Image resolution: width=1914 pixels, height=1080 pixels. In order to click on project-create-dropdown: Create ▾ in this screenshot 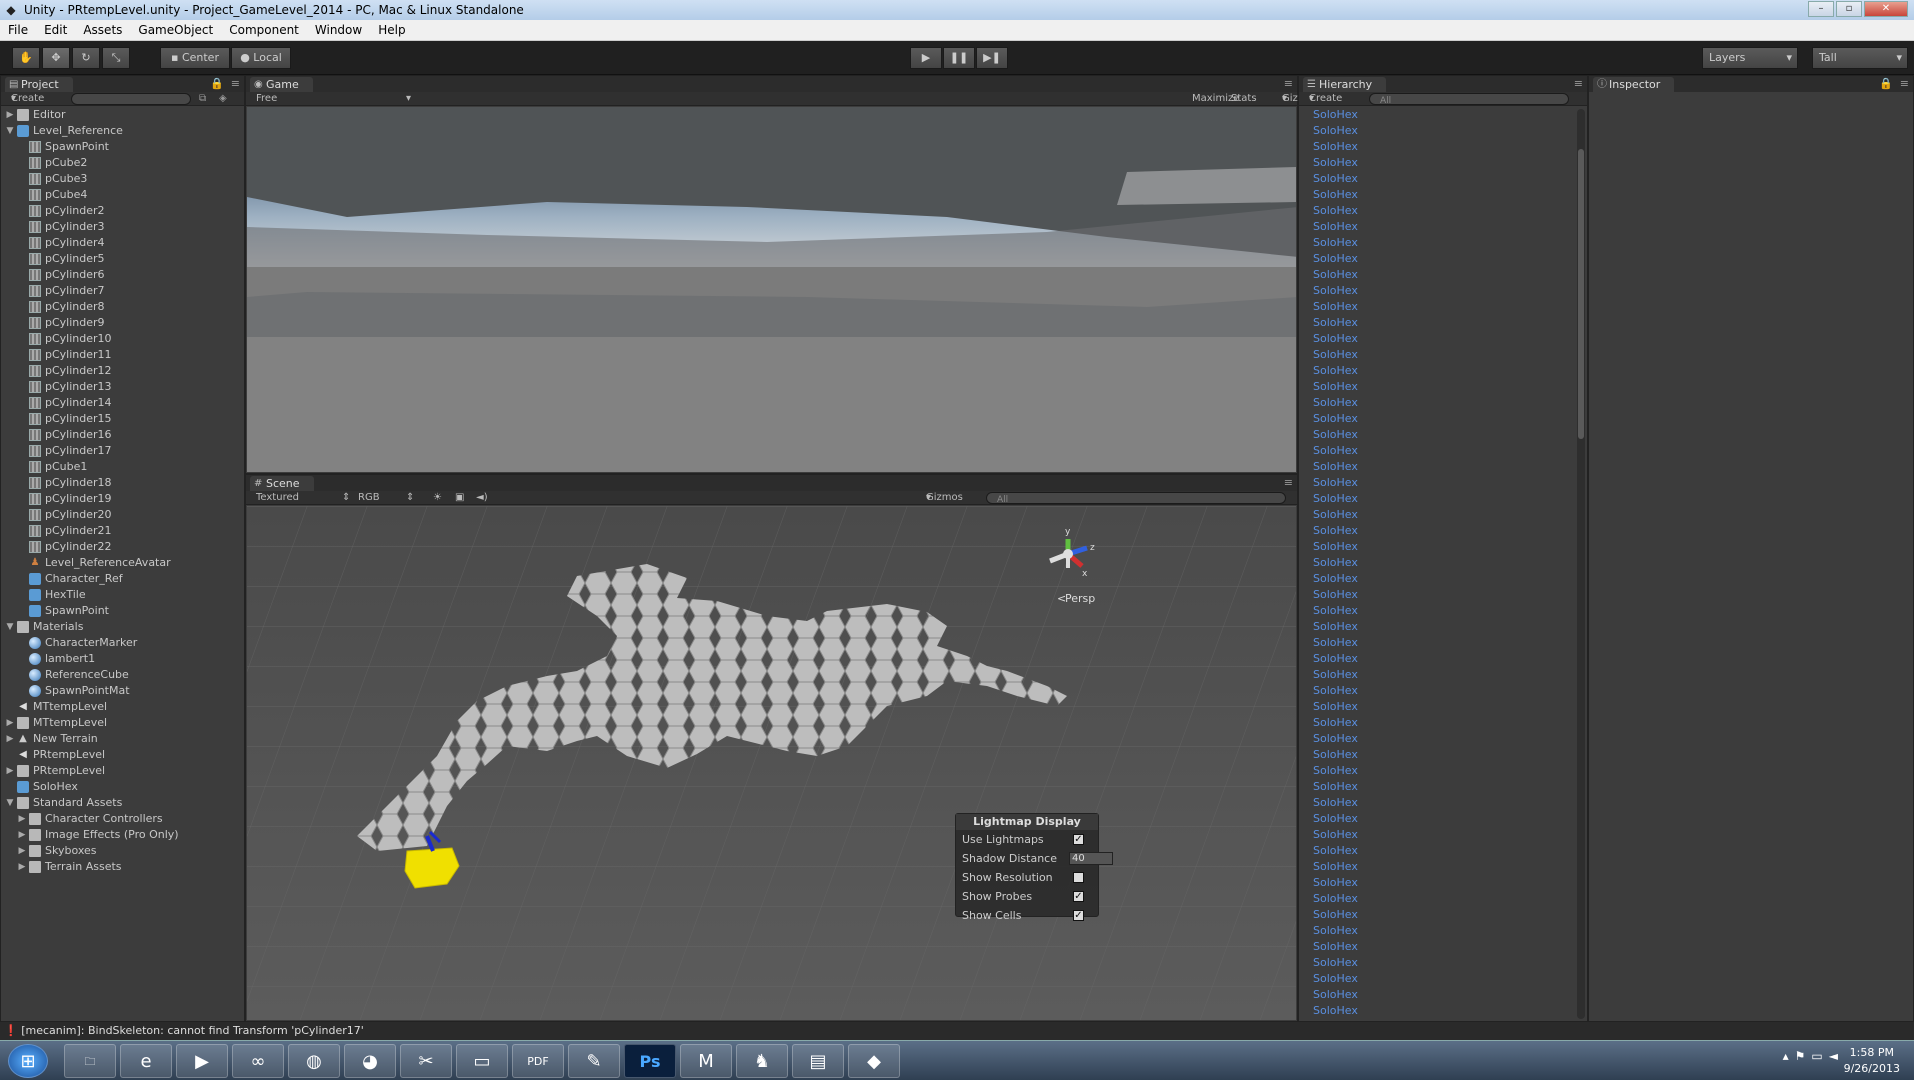, I will do `click(27, 99)`.